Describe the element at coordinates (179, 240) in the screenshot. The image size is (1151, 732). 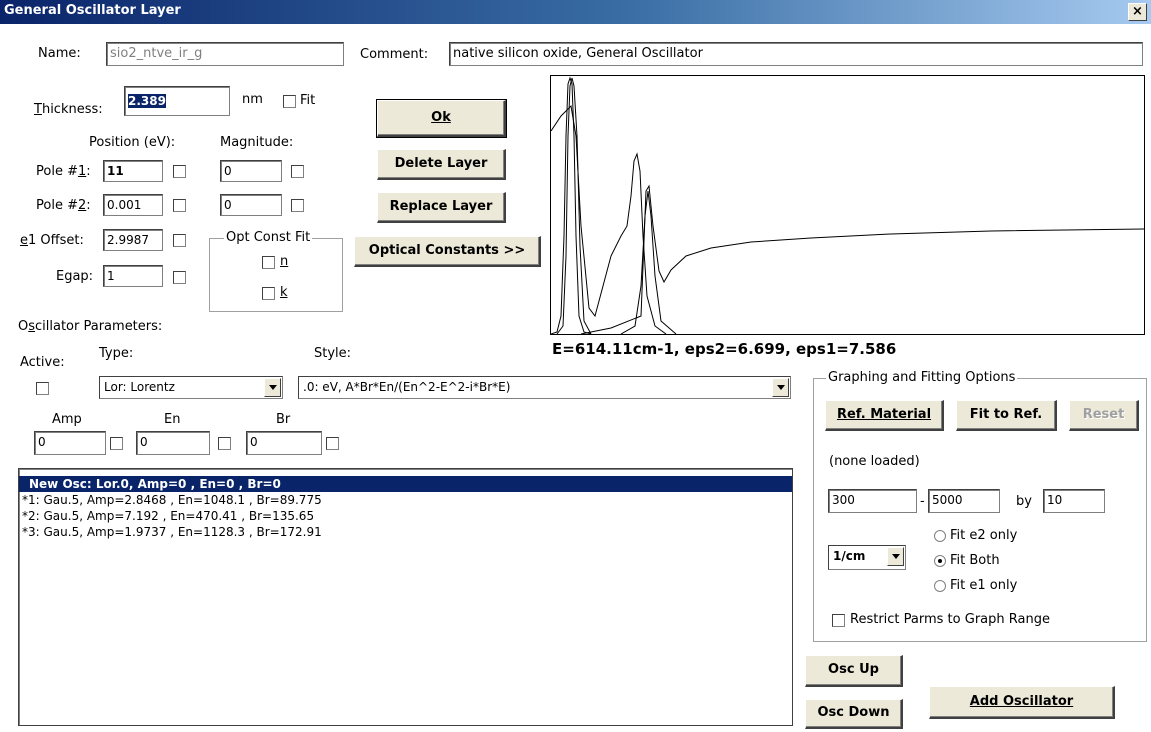
I see `e1-offset-fit-checkbox` at that location.